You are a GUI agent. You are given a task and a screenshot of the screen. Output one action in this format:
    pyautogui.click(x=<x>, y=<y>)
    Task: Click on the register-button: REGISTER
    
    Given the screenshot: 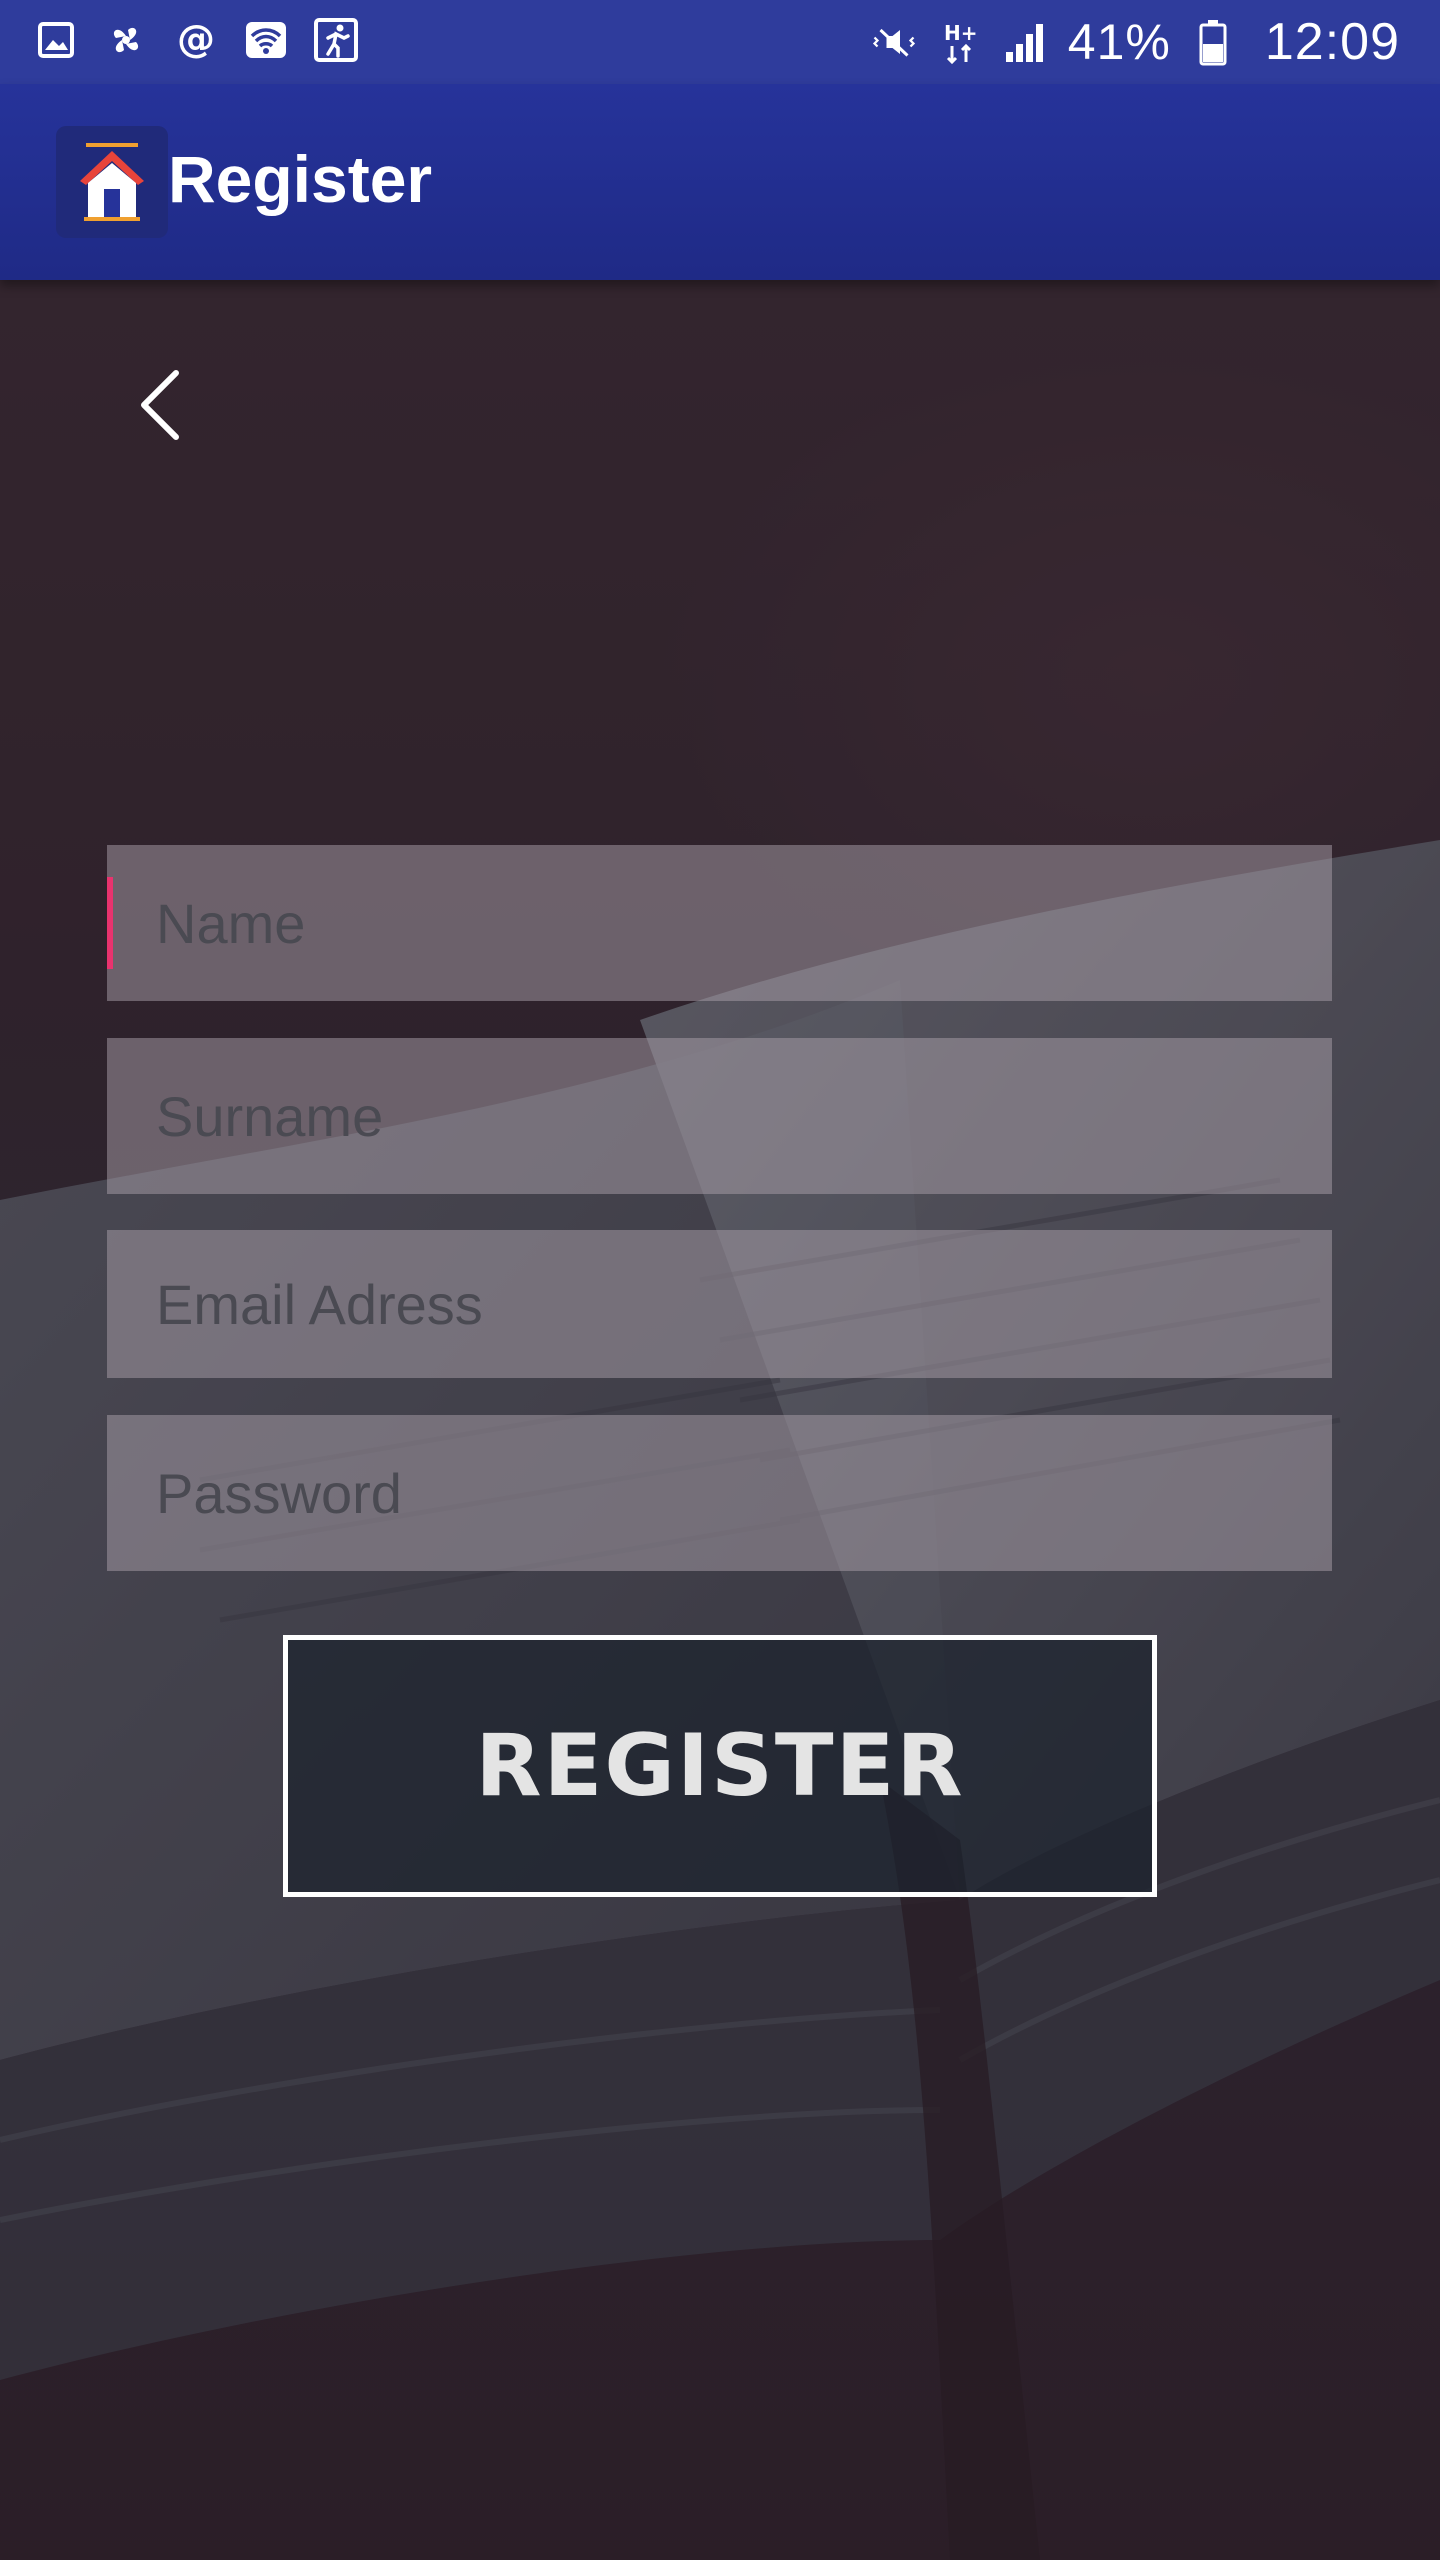 What is the action you would take?
    pyautogui.click(x=720, y=1766)
    